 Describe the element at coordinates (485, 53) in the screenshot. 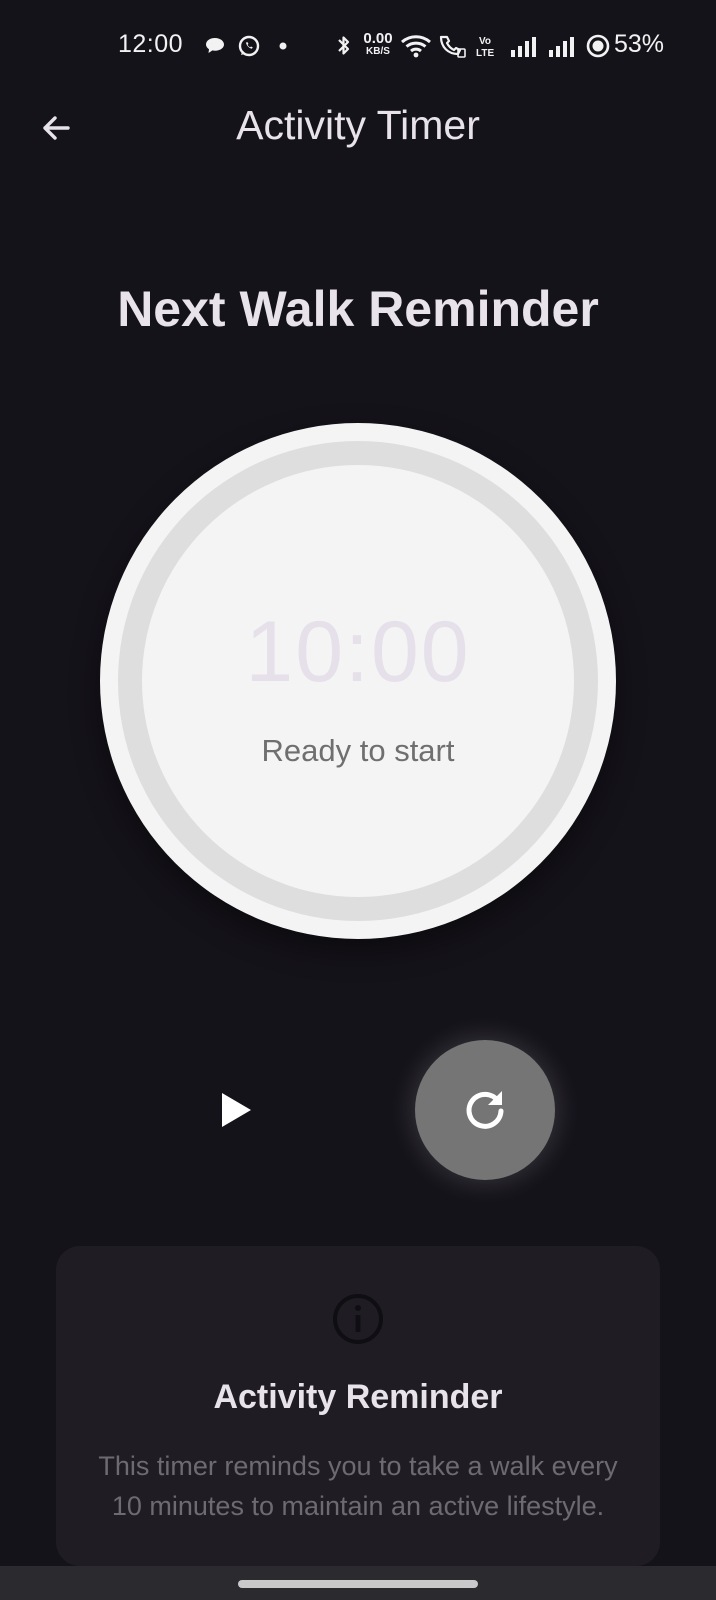

I see `svg-text: LTE` at that location.